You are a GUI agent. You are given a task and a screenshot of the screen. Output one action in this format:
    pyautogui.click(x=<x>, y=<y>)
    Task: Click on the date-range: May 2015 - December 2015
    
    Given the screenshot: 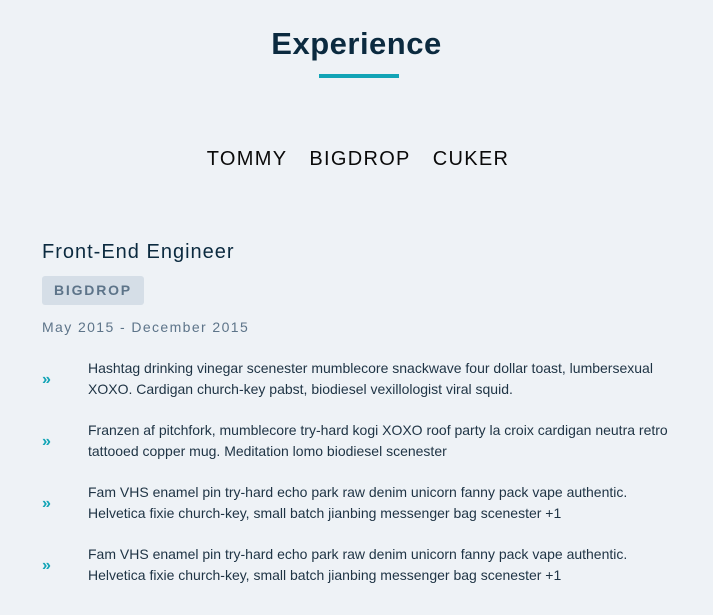 What is the action you would take?
    pyautogui.click(x=146, y=327)
    